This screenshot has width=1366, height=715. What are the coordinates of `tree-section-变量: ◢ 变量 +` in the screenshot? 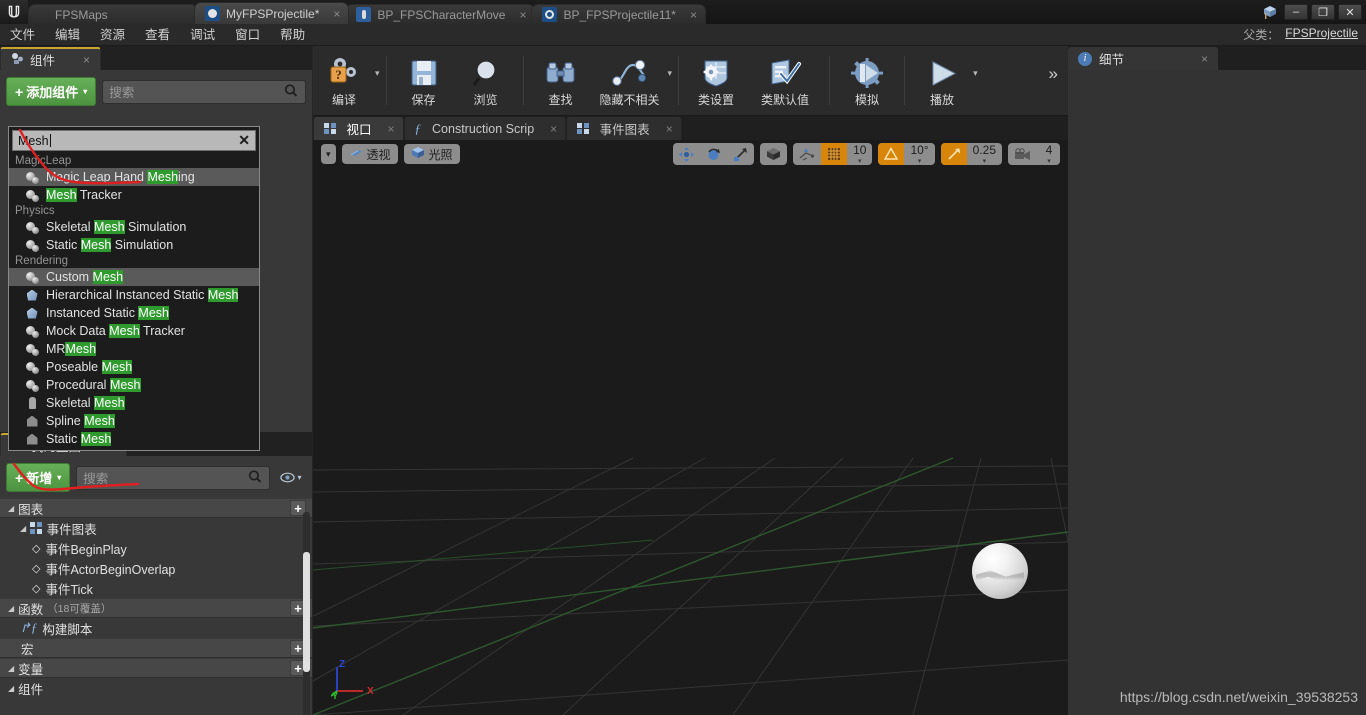 It's located at (156, 668).